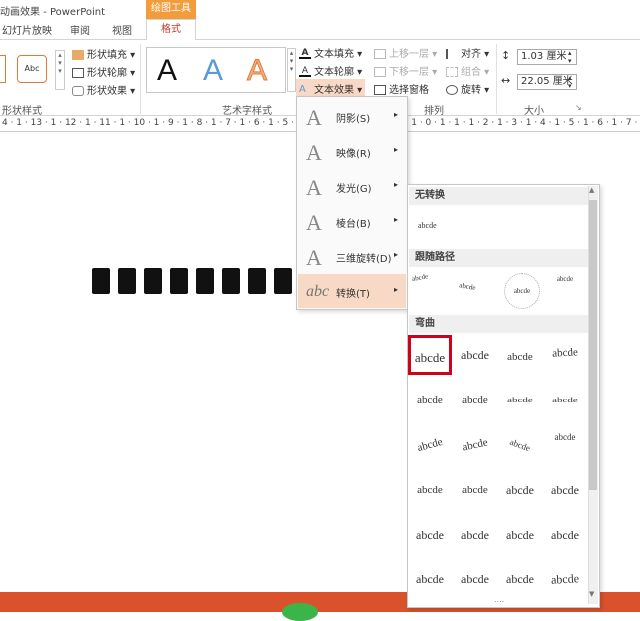  I want to click on bring-forward-icon, so click(380, 54).